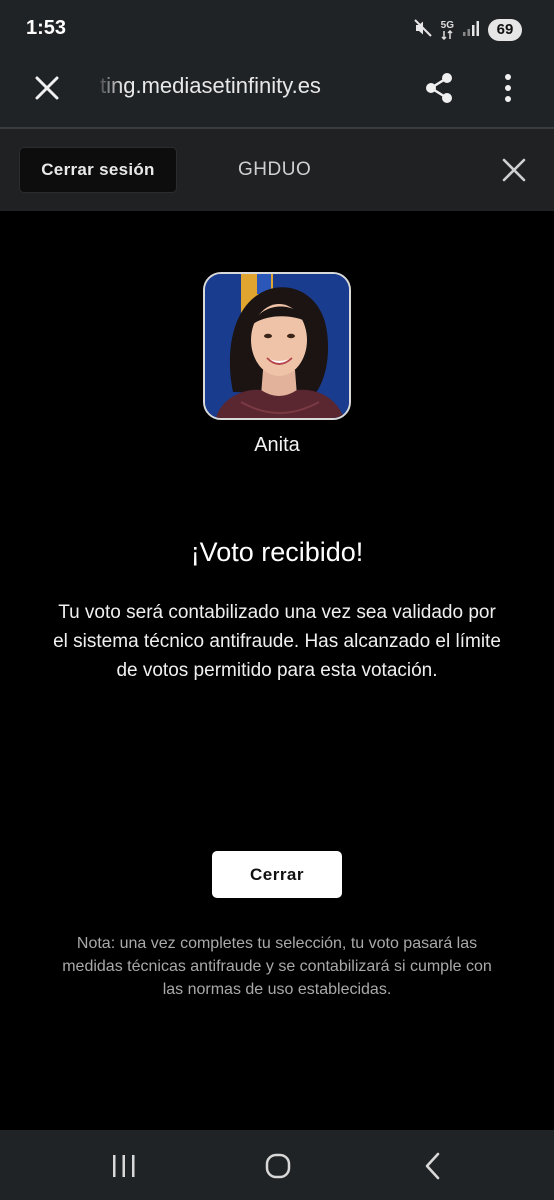 The height and width of the screenshot is (1200, 554). What do you see at coordinates (277, 346) in the screenshot?
I see `candidate-photo` at bounding box center [277, 346].